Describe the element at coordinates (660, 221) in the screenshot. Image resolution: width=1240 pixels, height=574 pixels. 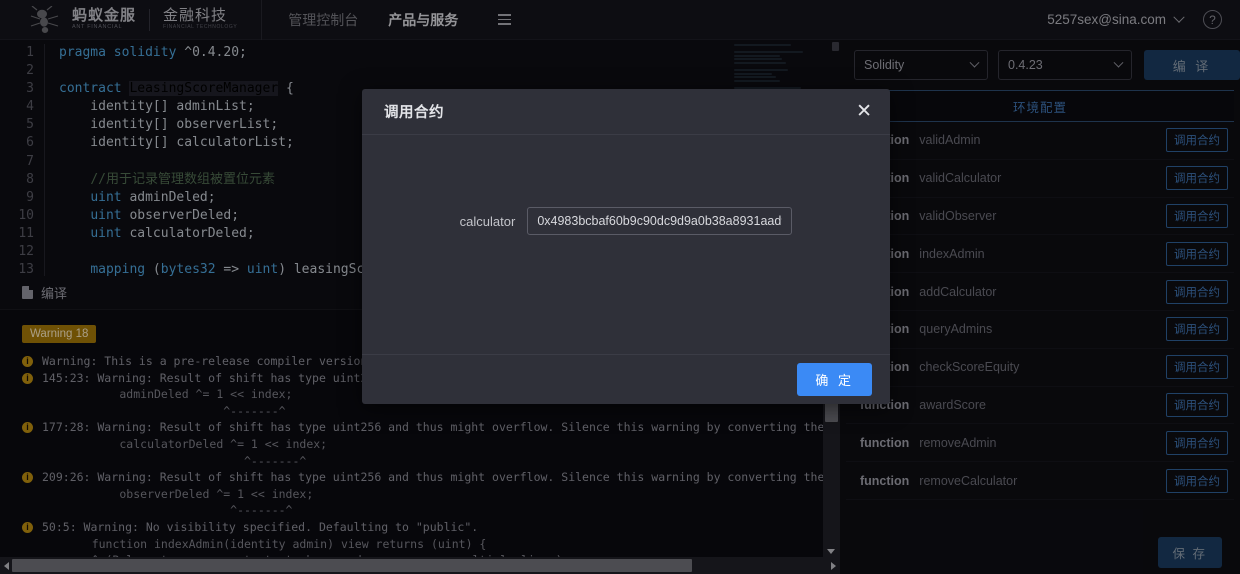
I see `calculator-input` at that location.